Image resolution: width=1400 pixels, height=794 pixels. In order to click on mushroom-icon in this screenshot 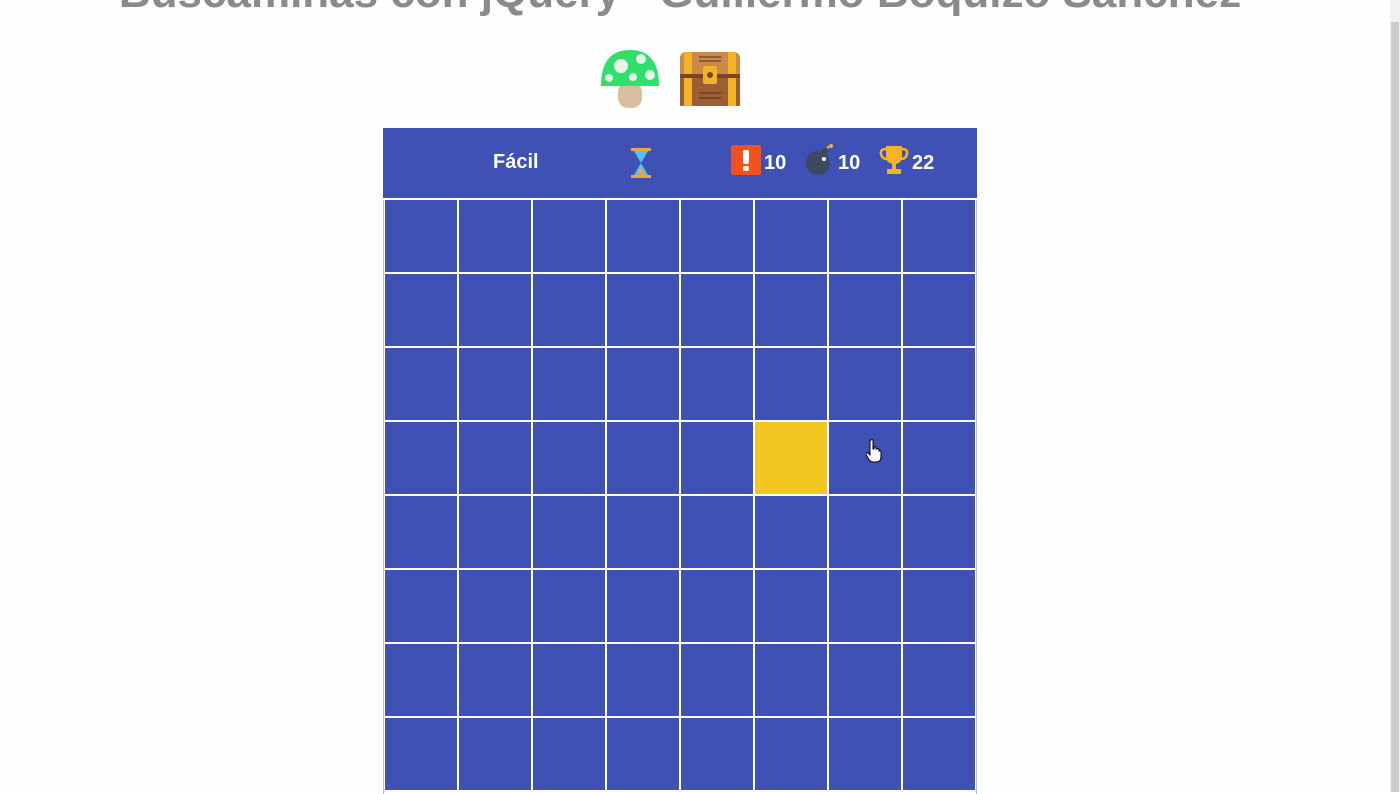, I will do `click(630, 79)`.